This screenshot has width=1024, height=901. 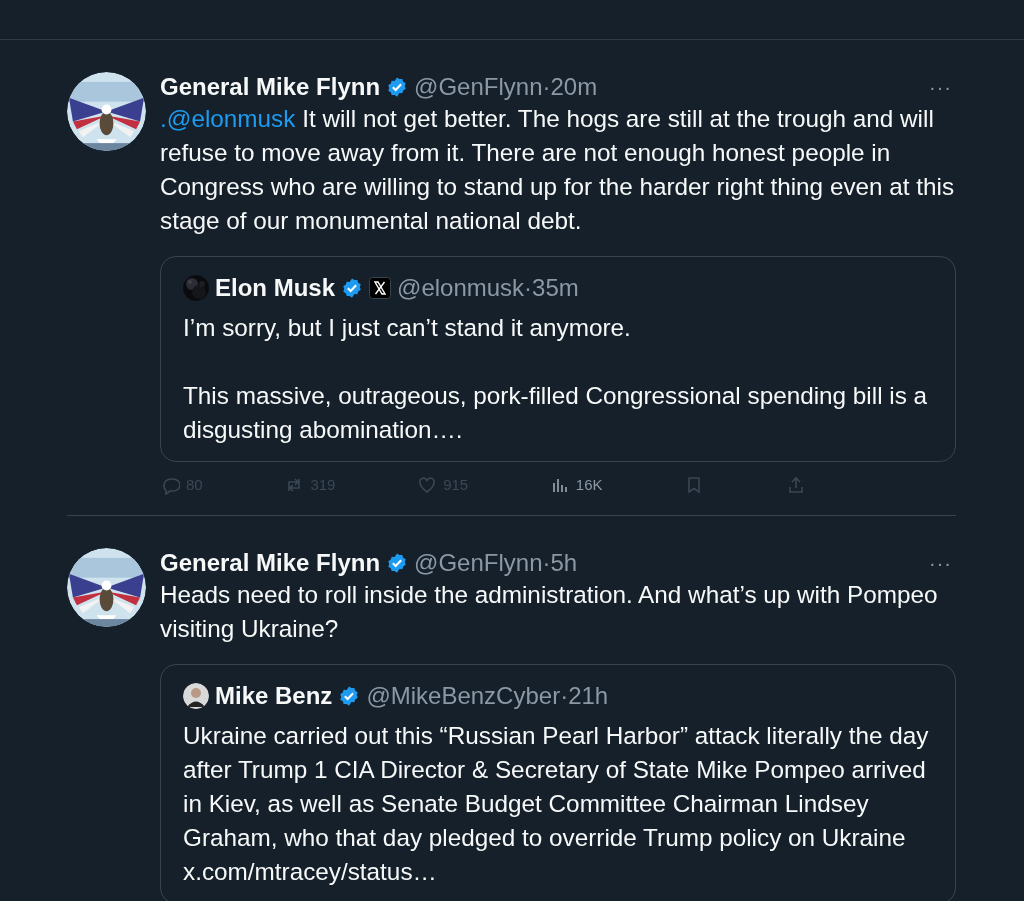 What do you see at coordinates (576, 485) in the screenshot?
I see `views-button: 16K` at bounding box center [576, 485].